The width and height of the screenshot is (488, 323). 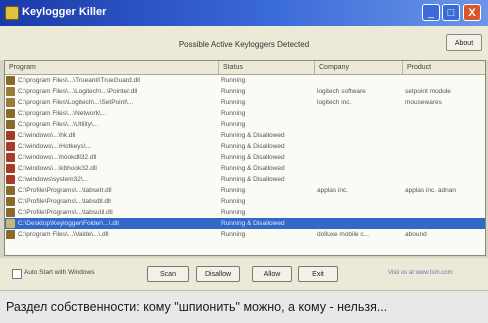 What do you see at coordinates (359, 67) in the screenshot?
I see `column-header-company: Company` at bounding box center [359, 67].